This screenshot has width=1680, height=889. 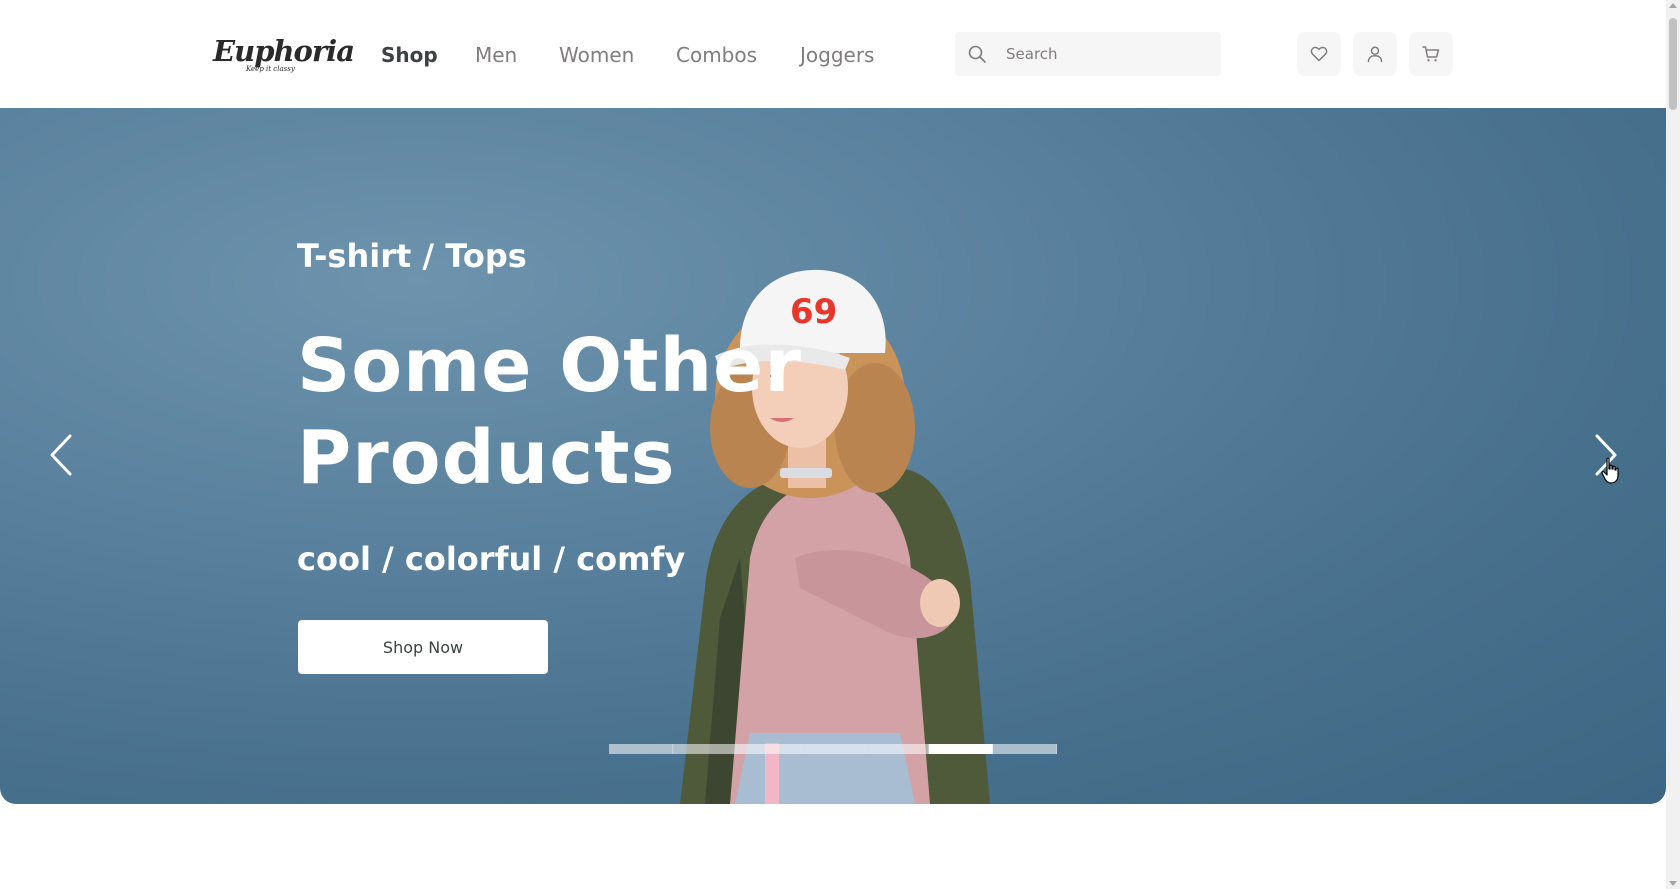 I want to click on hero-headline: Some Other Products, so click(x=549, y=412).